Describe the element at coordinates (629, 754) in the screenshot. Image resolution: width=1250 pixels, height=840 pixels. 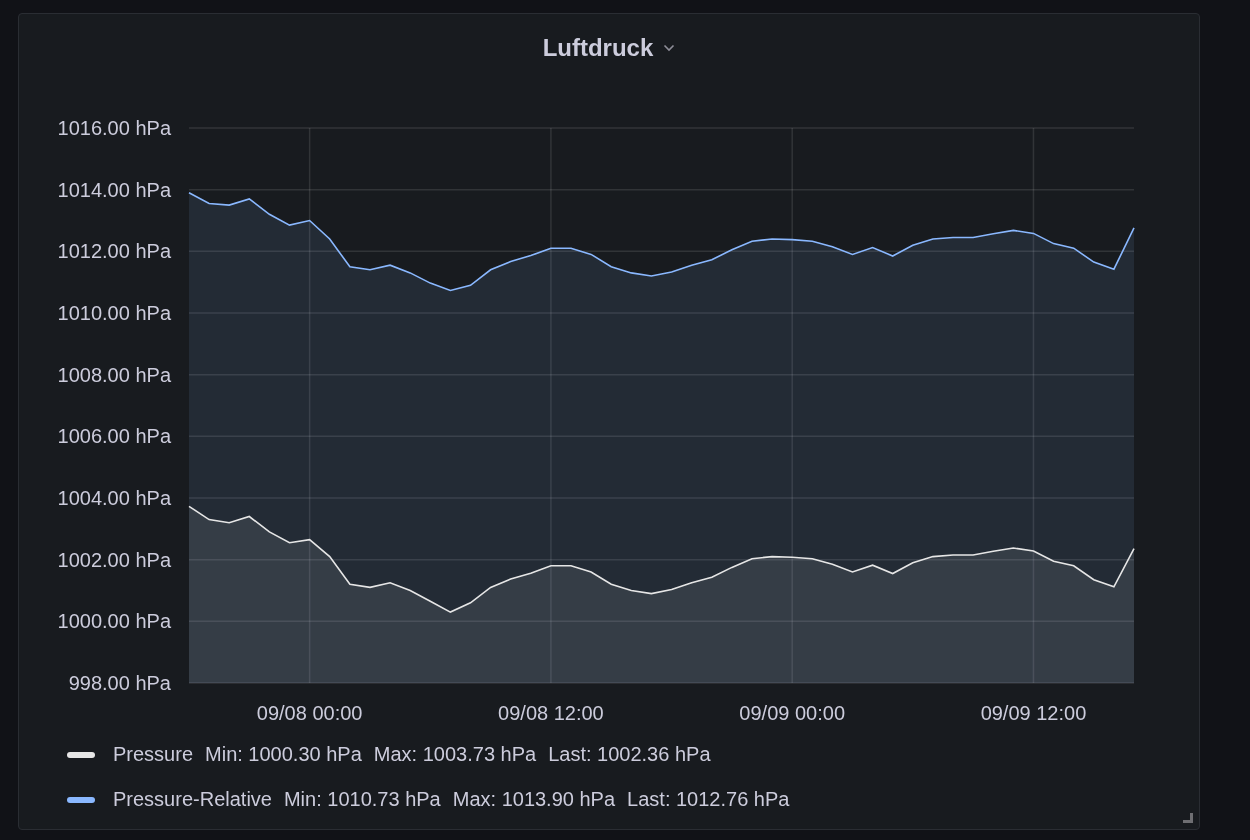
I see `legend-value: Last: 1002.36 hPa` at that location.